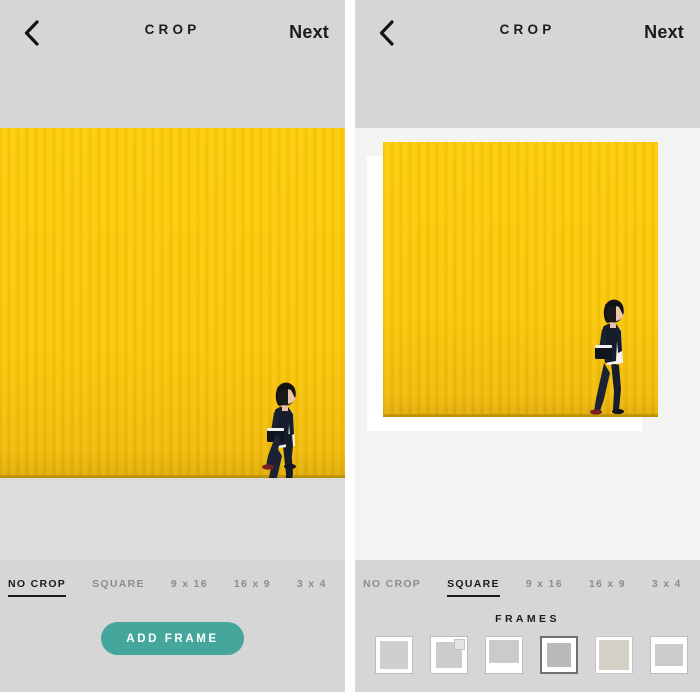 The height and width of the screenshot is (692, 700). I want to click on ratio-option-3x4-right: 3 x 4, so click(667, 585).